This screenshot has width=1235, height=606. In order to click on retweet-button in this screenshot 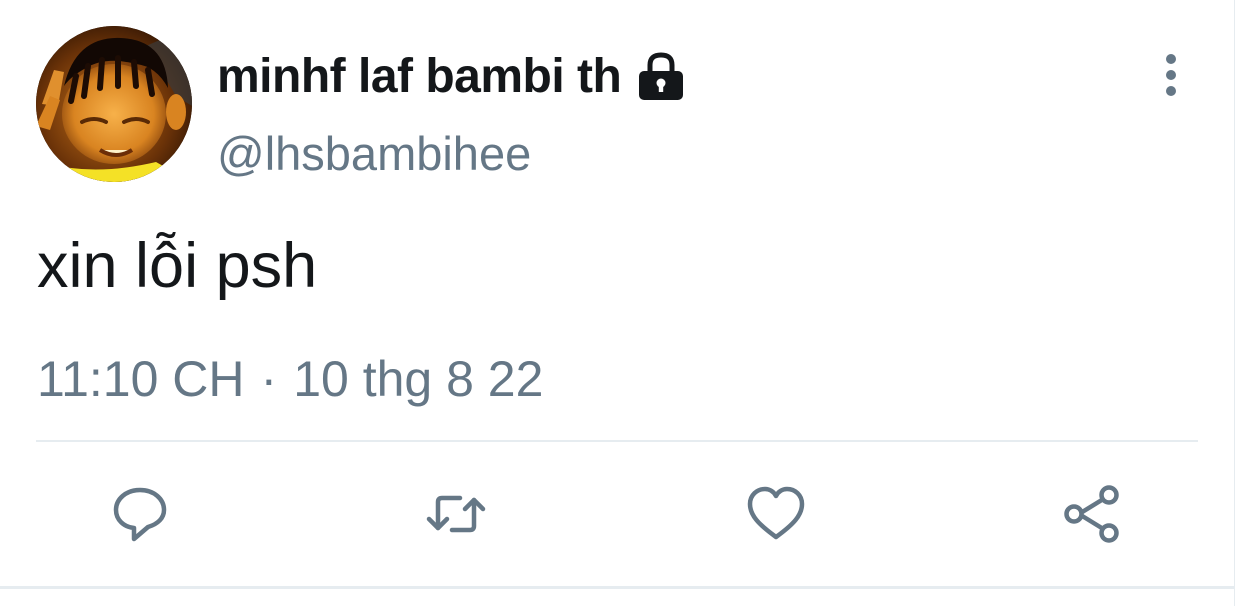, I will do `click(456, 514)`.